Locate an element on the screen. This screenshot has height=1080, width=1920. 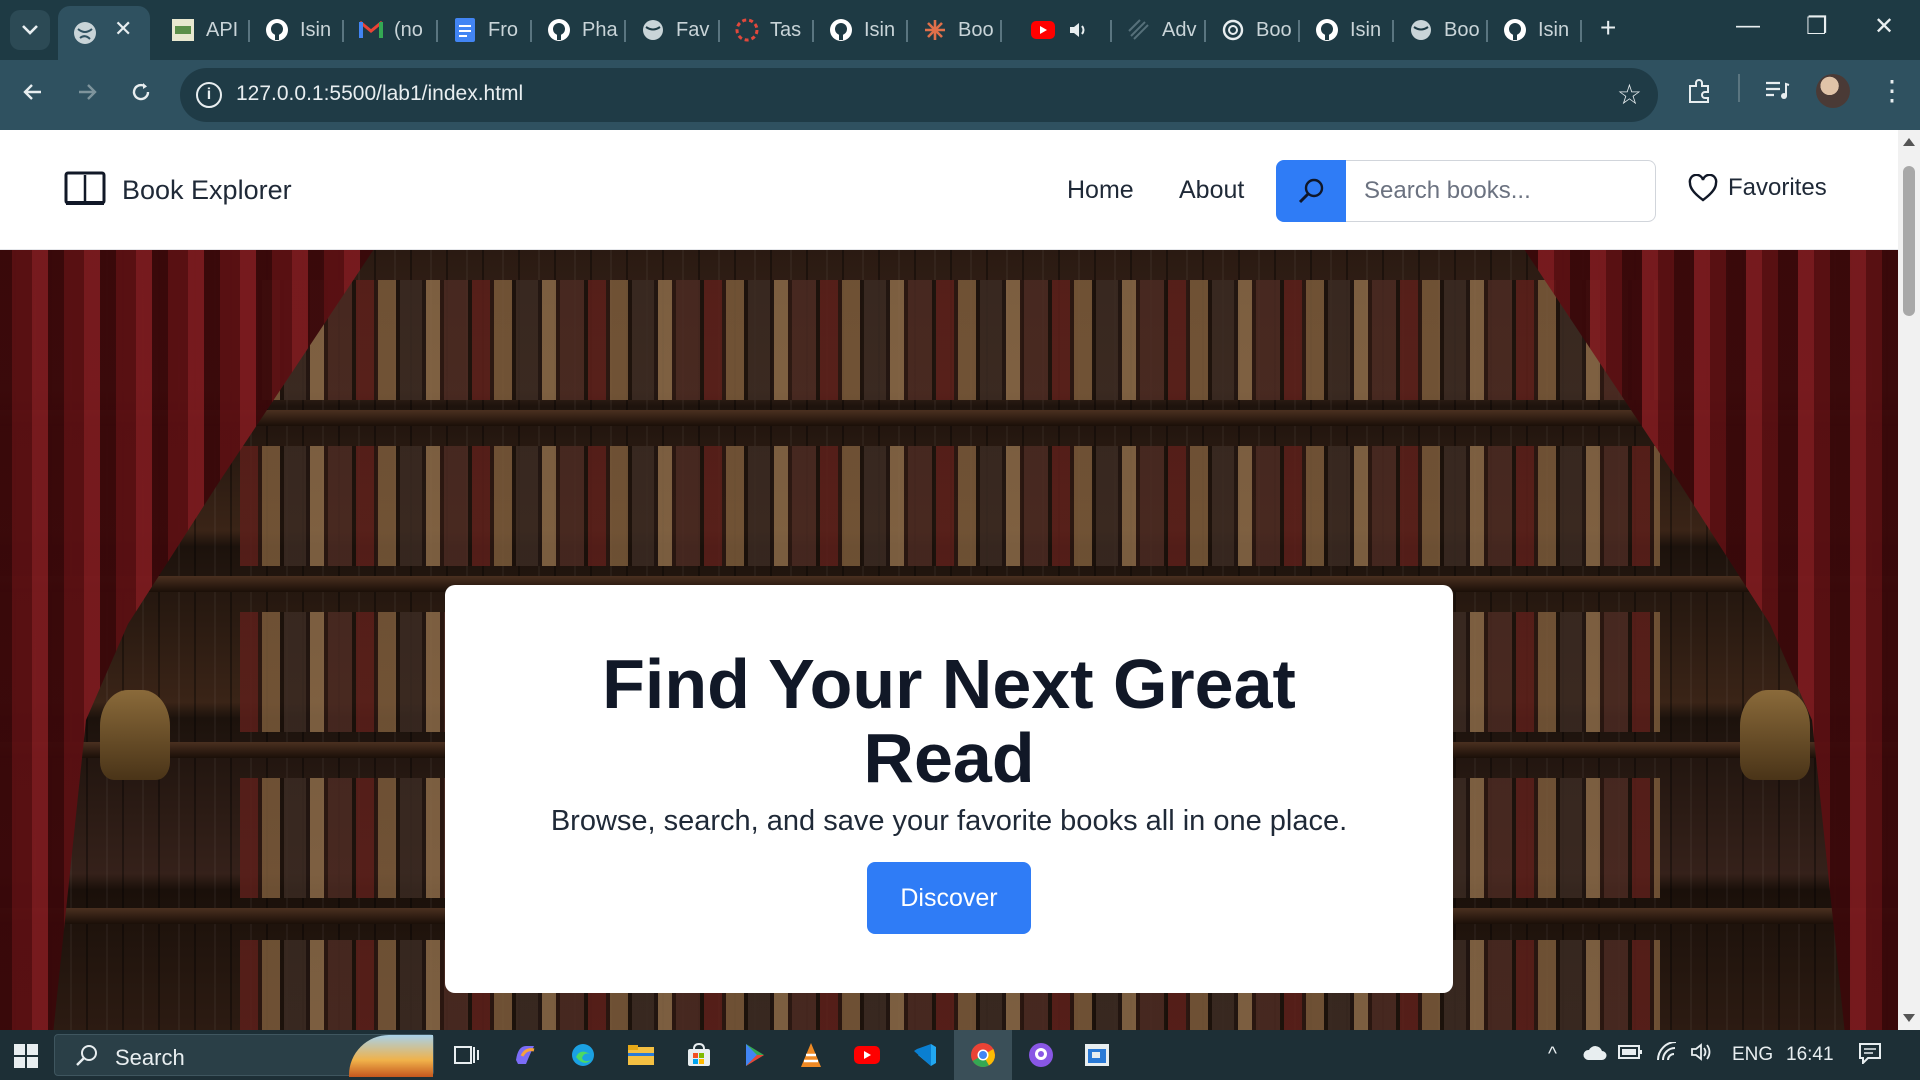
extensions-icon is located at coordinates (1699, 94).